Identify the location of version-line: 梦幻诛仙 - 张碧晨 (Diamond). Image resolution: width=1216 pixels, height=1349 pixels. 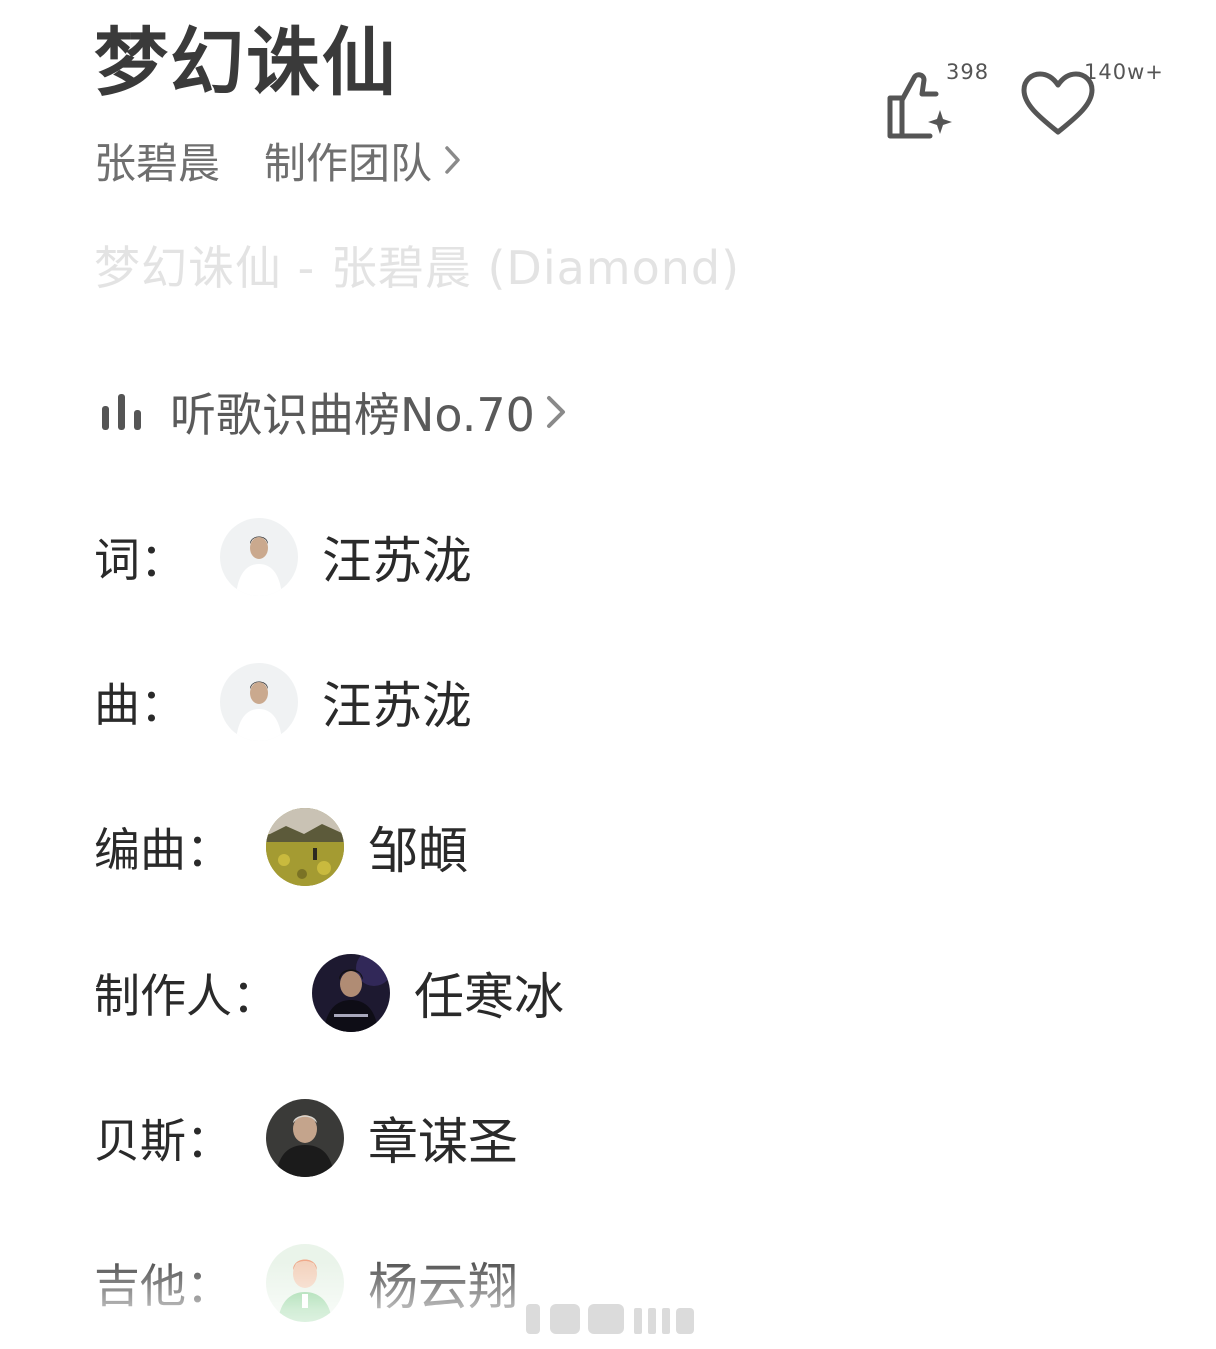
(417, 268).